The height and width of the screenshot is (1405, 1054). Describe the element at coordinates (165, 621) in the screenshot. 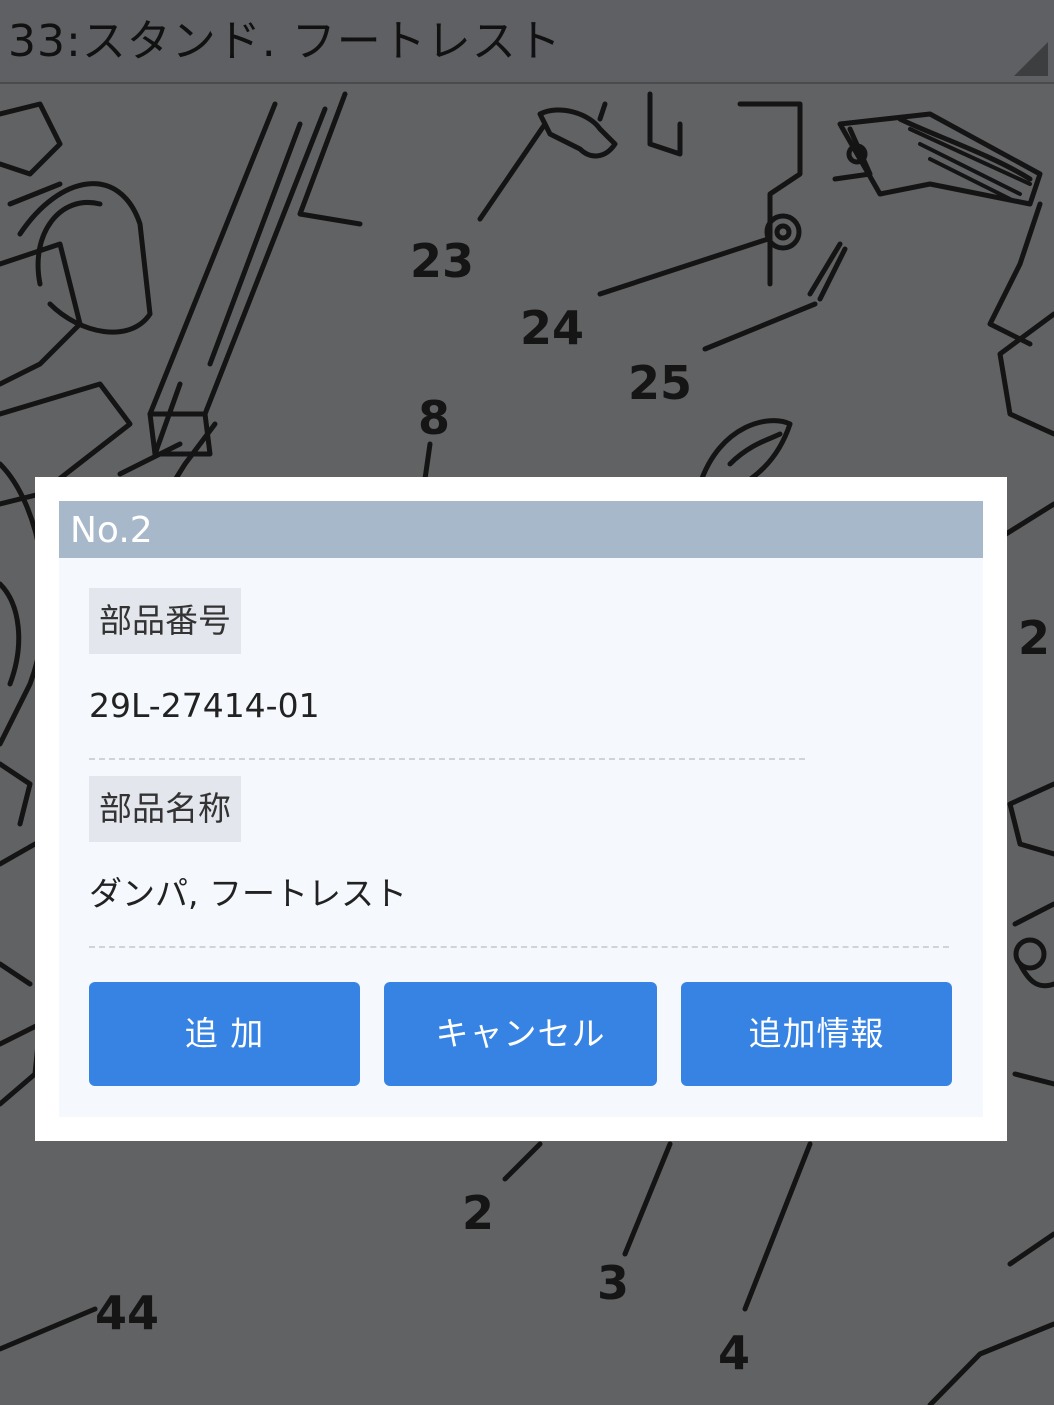

I see `part-number-label: 部品番号` at that location.